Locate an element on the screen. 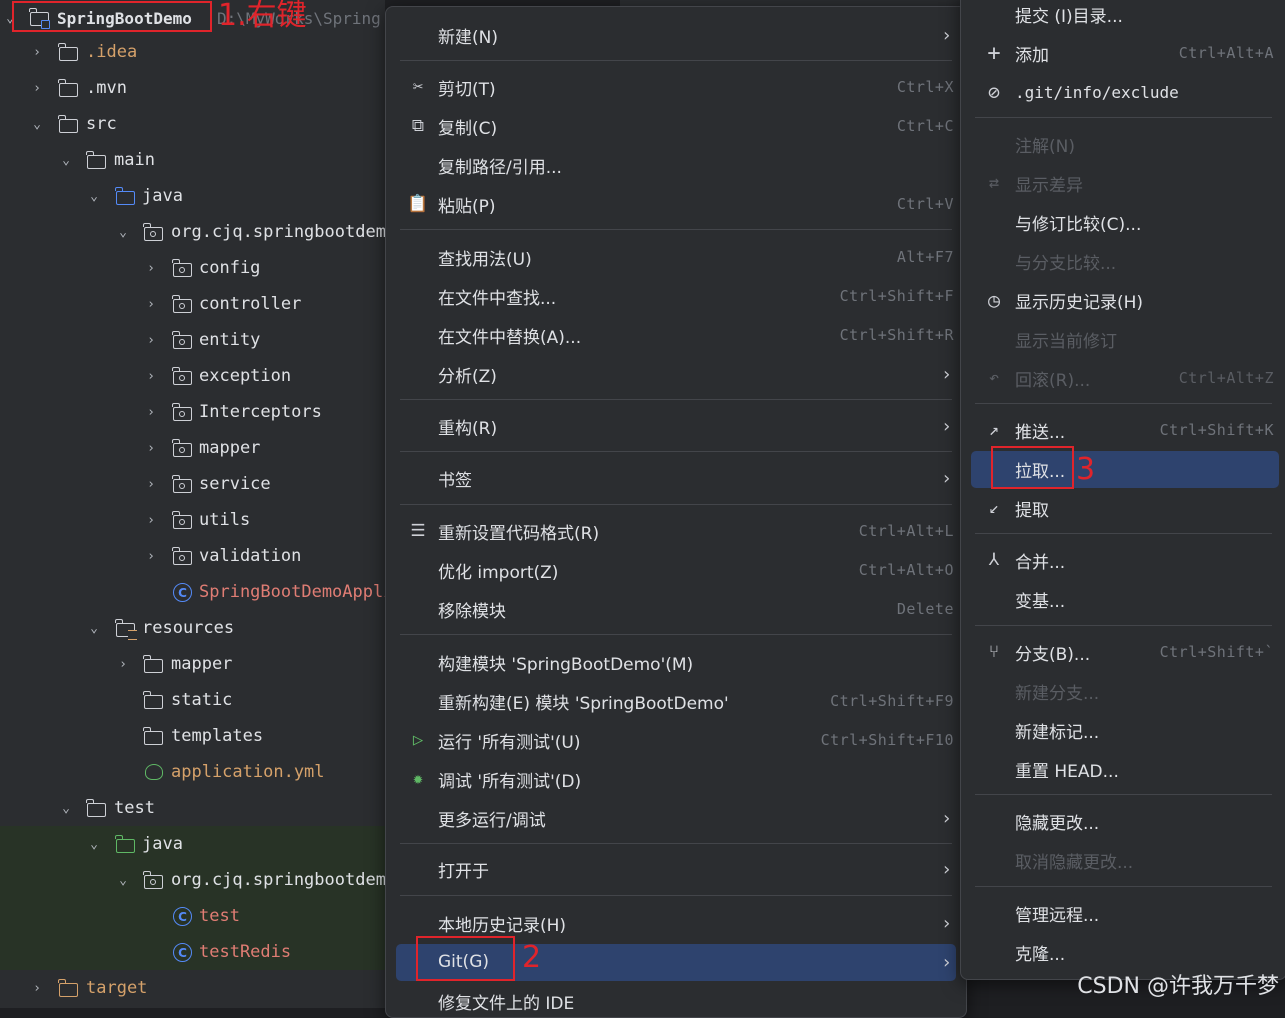  tree-item-templates: templates is located at coordinates (192, 736).